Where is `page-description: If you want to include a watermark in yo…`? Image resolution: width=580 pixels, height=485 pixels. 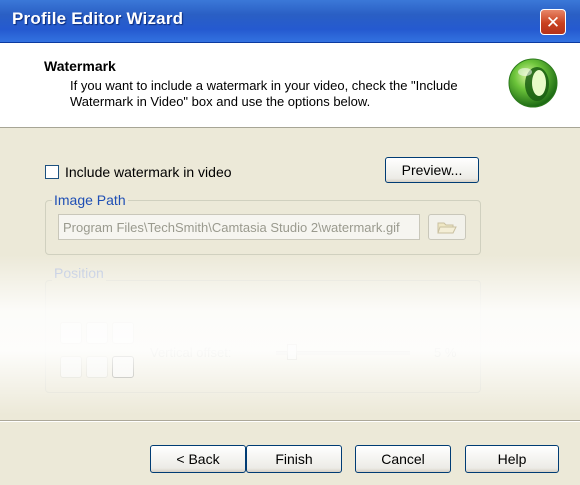 page-description: If you want to include a watermark in yo… is located at coordinates (264, 93).